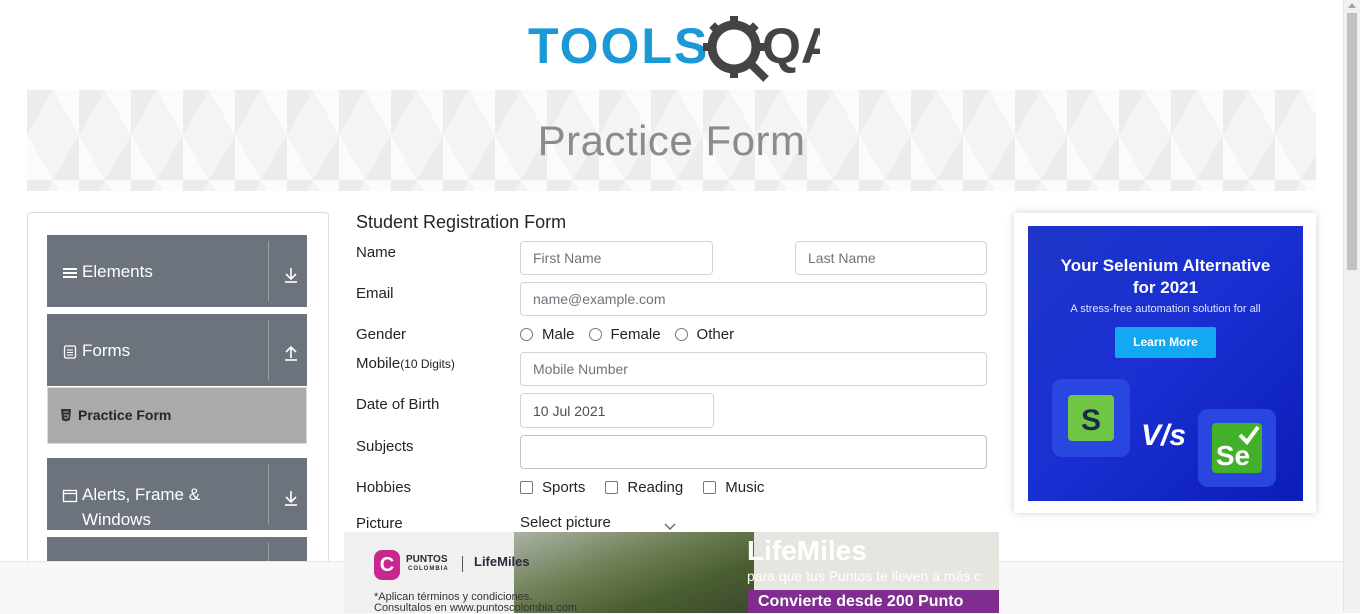 The width and height of the screenshot is (1360, 614). I want to click on vs-text: V/s, so click(1164, 435).